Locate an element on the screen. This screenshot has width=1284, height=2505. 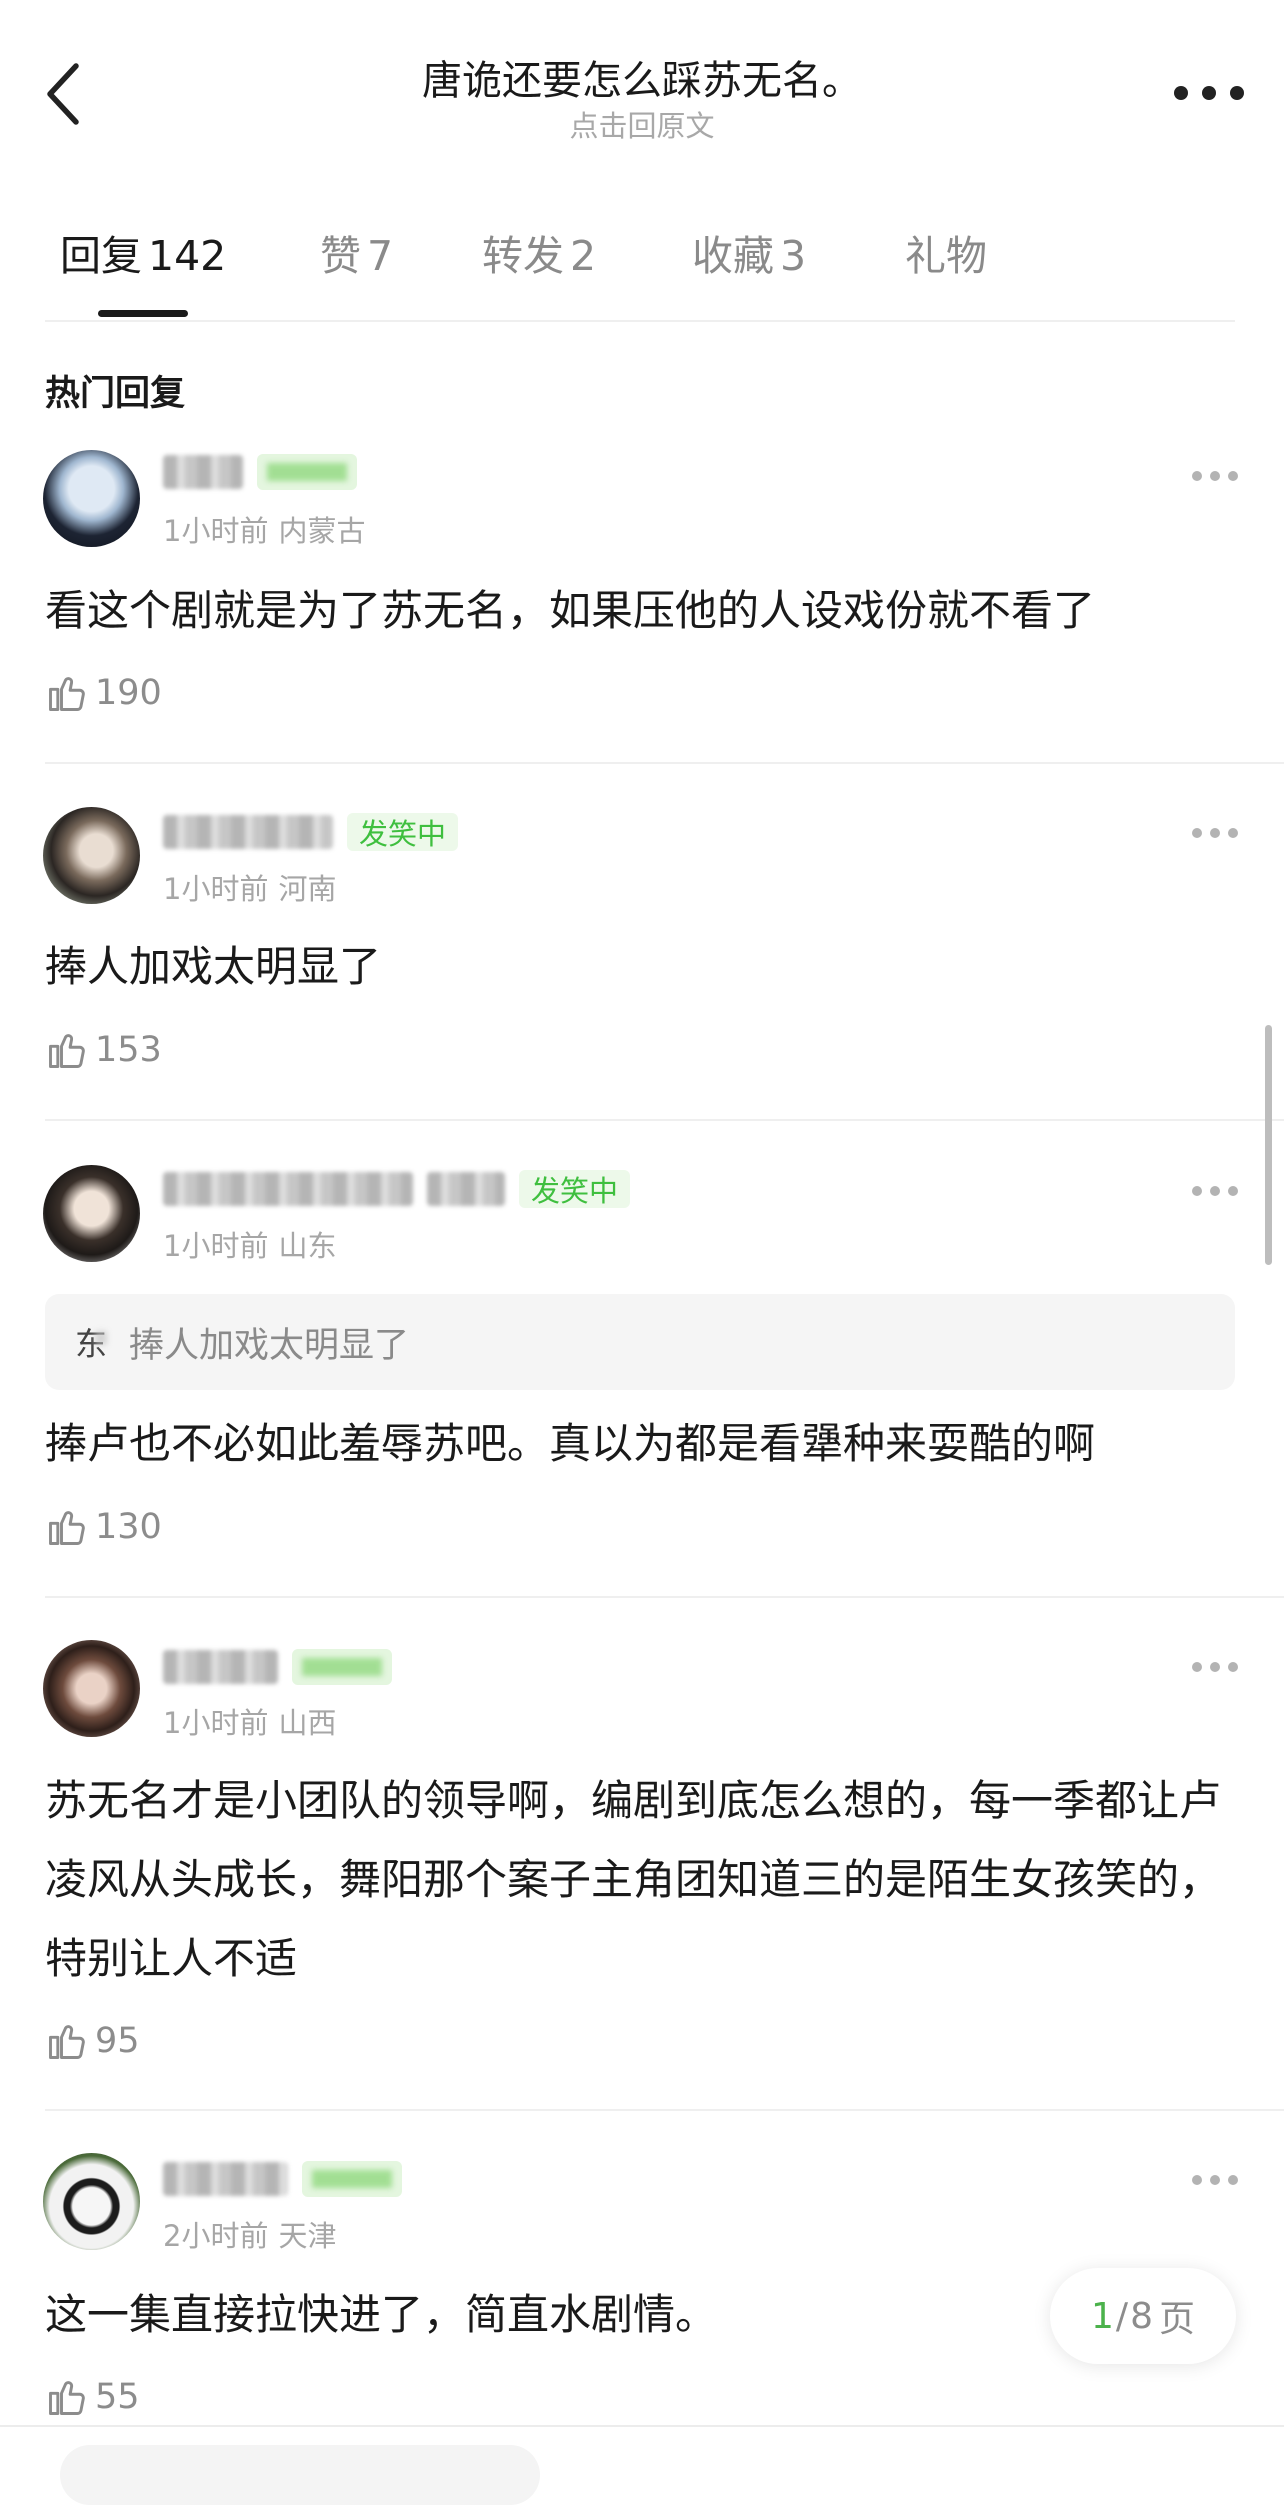
like-count: 153 is located at coordinates (128, 1050).